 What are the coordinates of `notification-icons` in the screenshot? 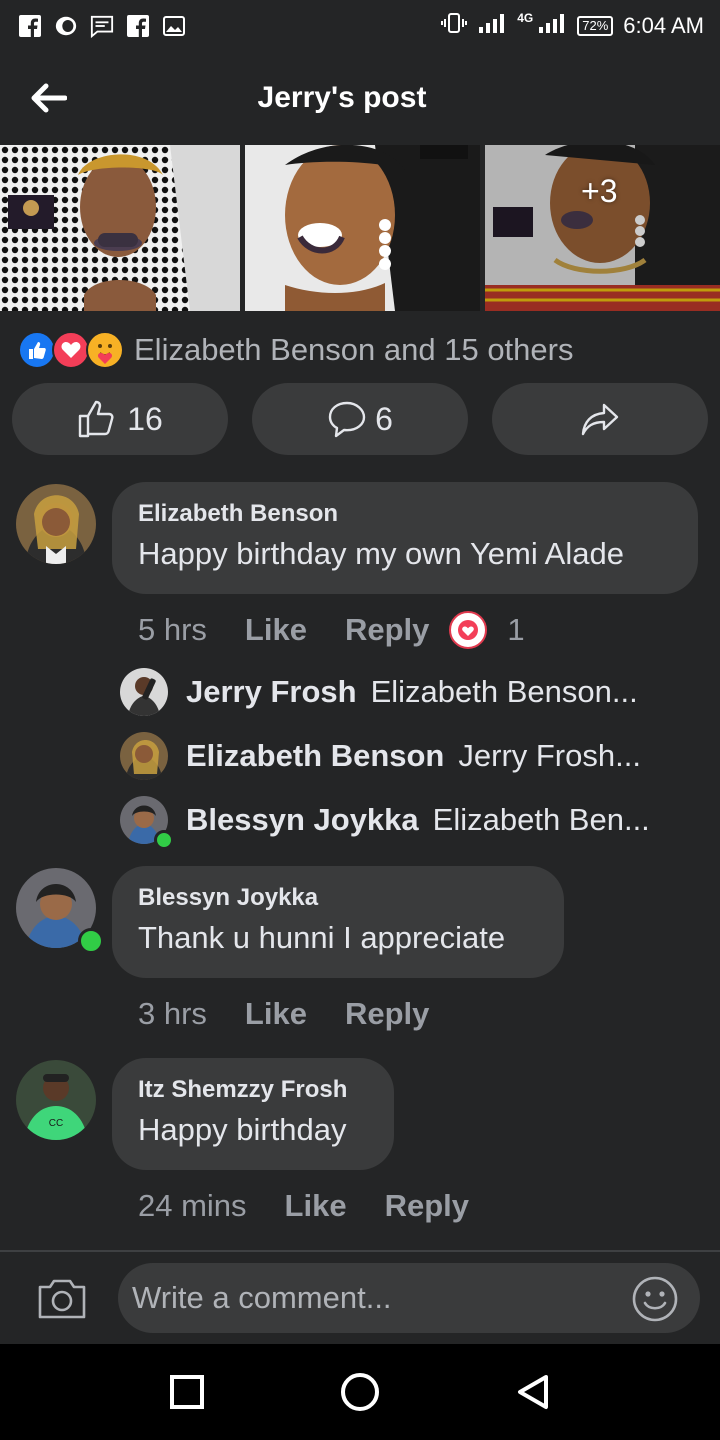 It's located at (102, 26).